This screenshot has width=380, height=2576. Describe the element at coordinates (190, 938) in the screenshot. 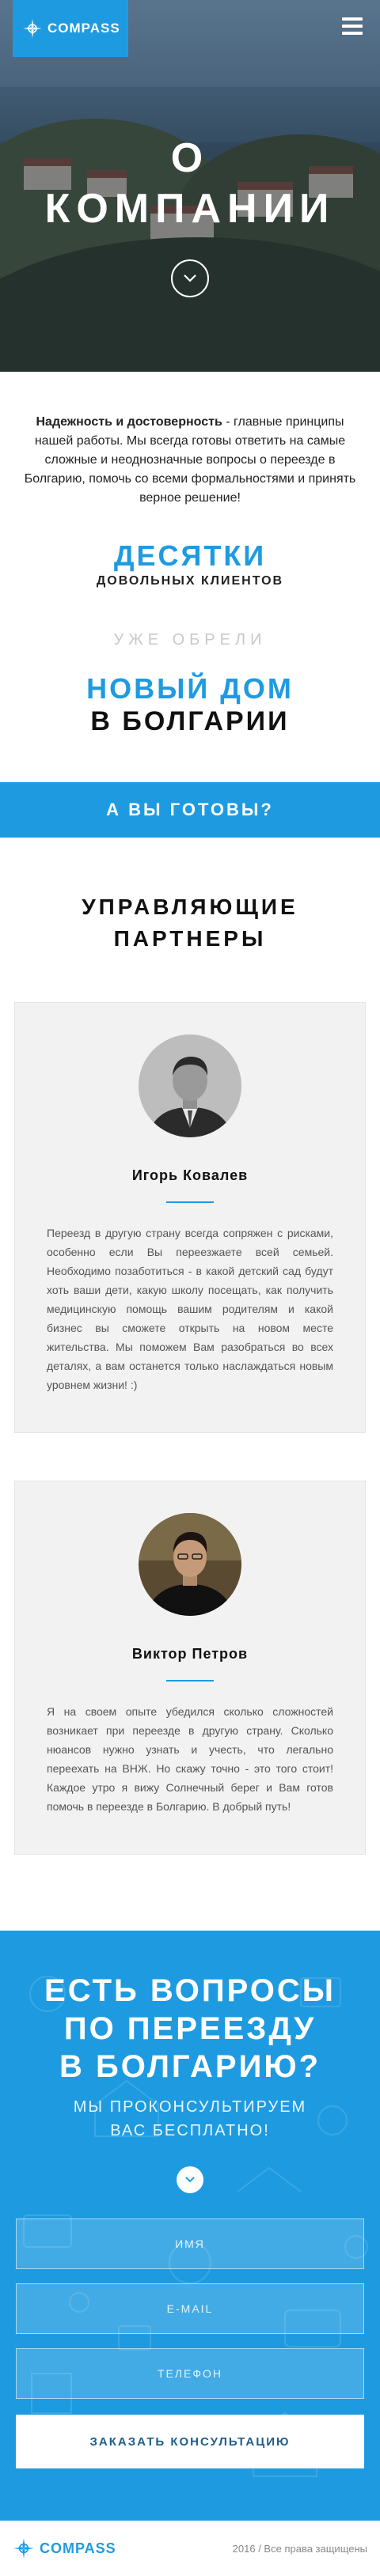

I see `partners-title-line: ПАРТНЕРЫ` at that location.